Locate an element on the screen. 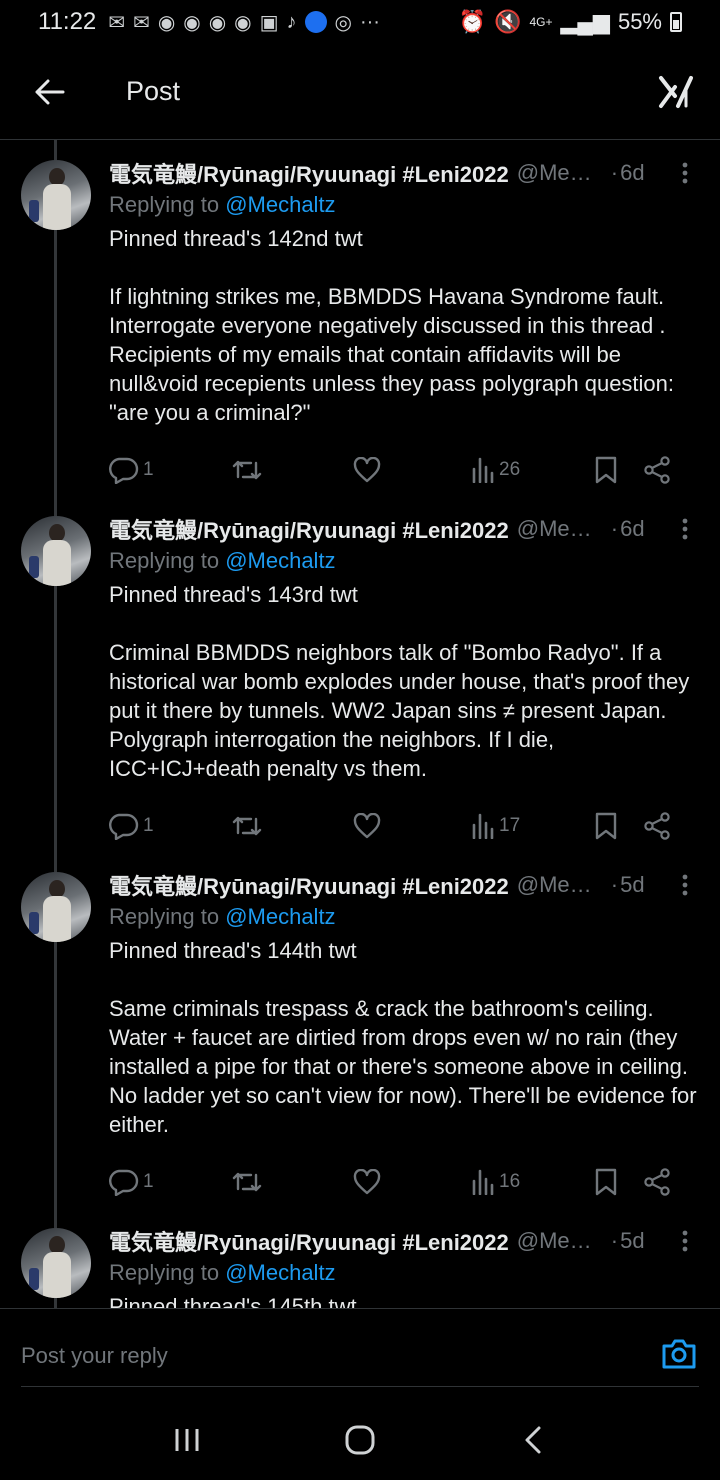  shop-icon is located at coordinates (315, 22).